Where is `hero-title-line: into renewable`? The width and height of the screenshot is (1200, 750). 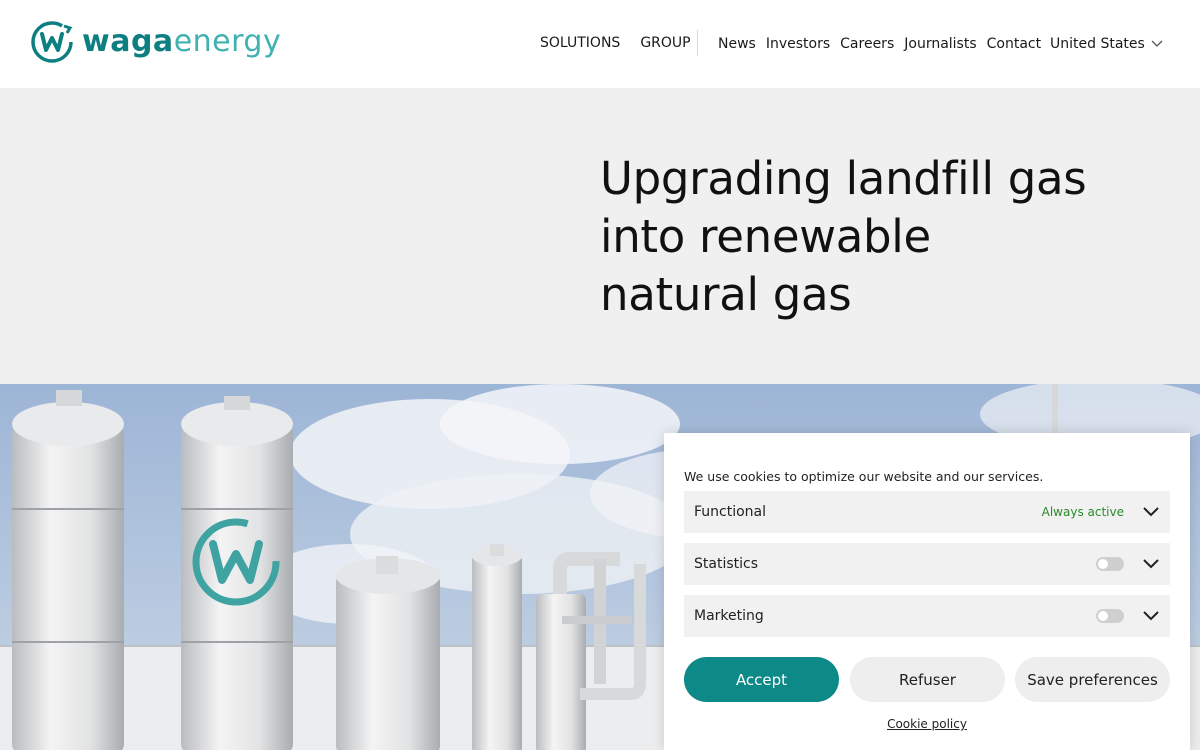 hero-title-line: into renewable is located at coordinates (765, 236).